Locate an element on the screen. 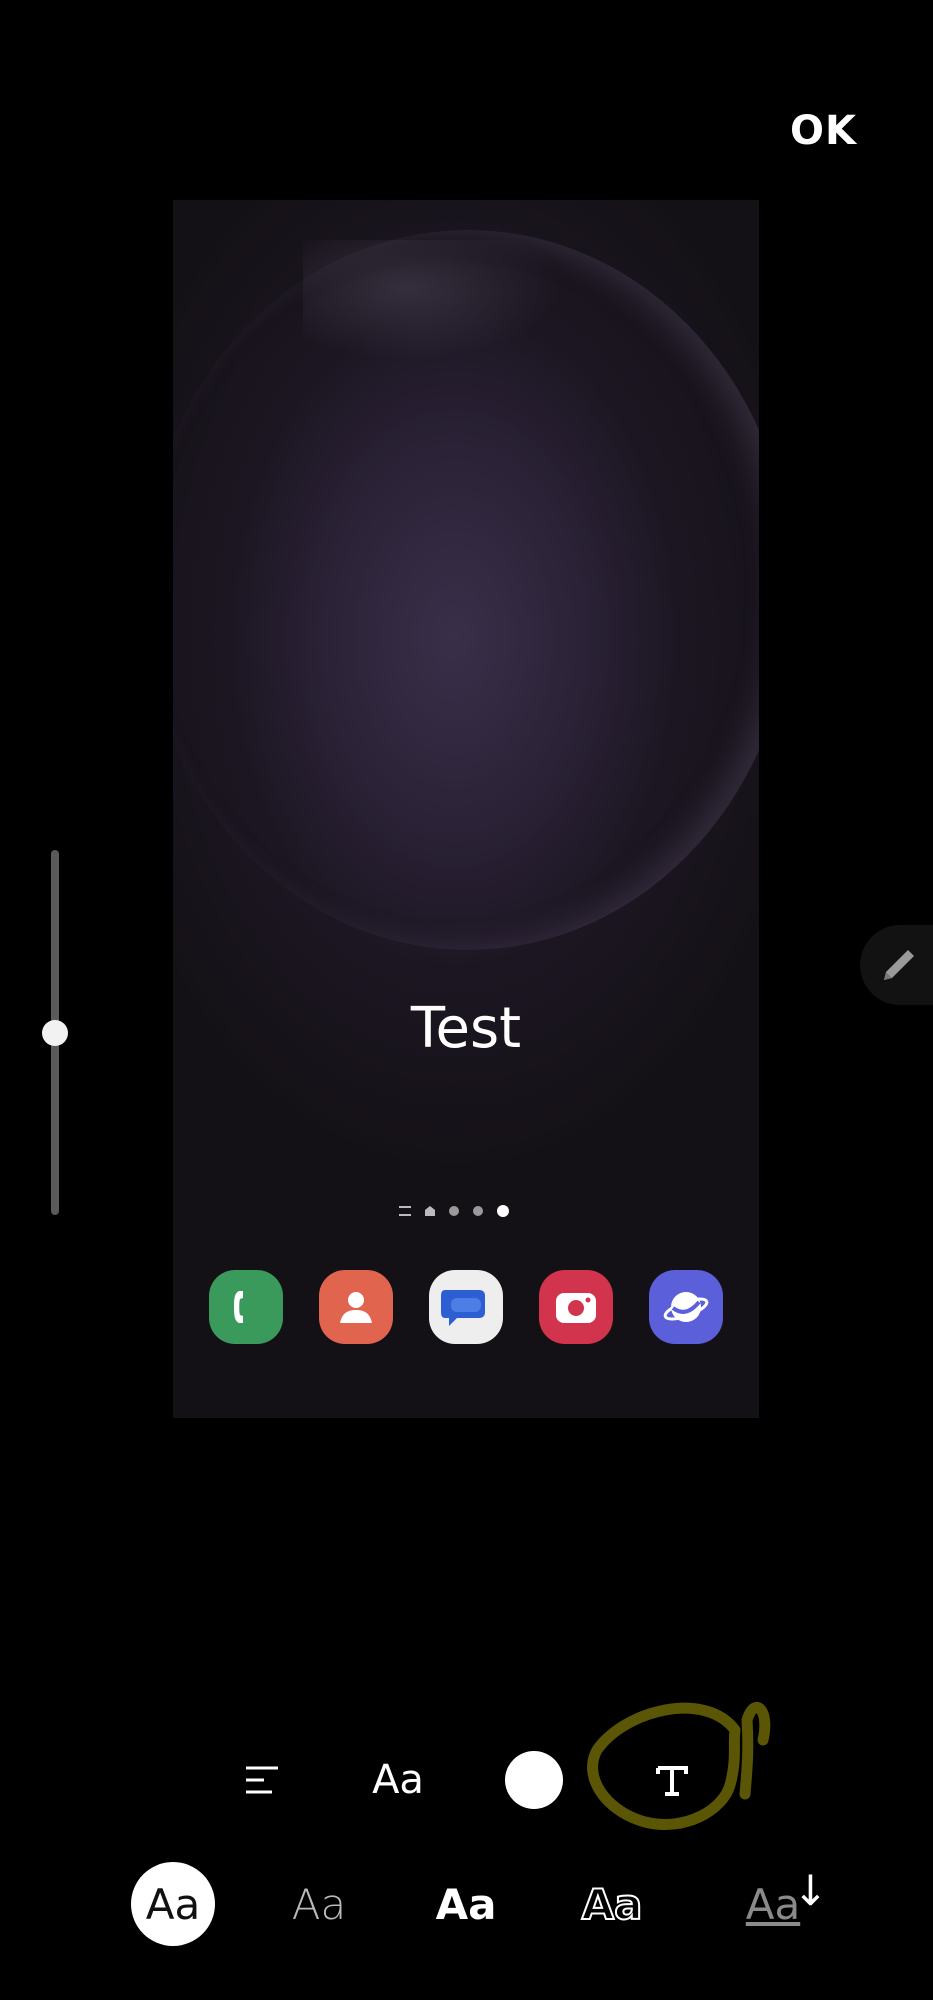  page-indicator is located at coordinates (454, 1211).